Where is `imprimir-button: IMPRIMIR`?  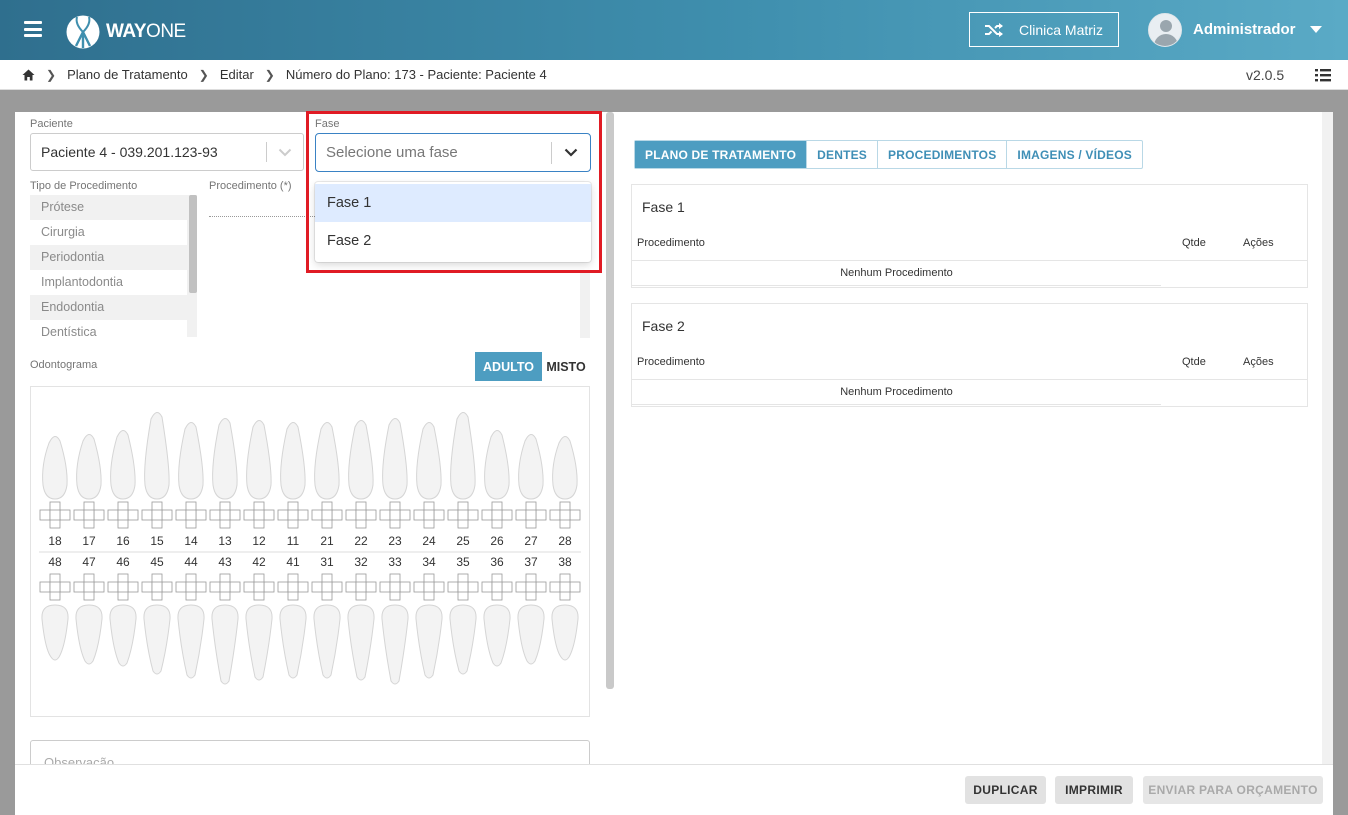
imprimir-button: IMPRIMIR is located at coordinates (1094, 790).